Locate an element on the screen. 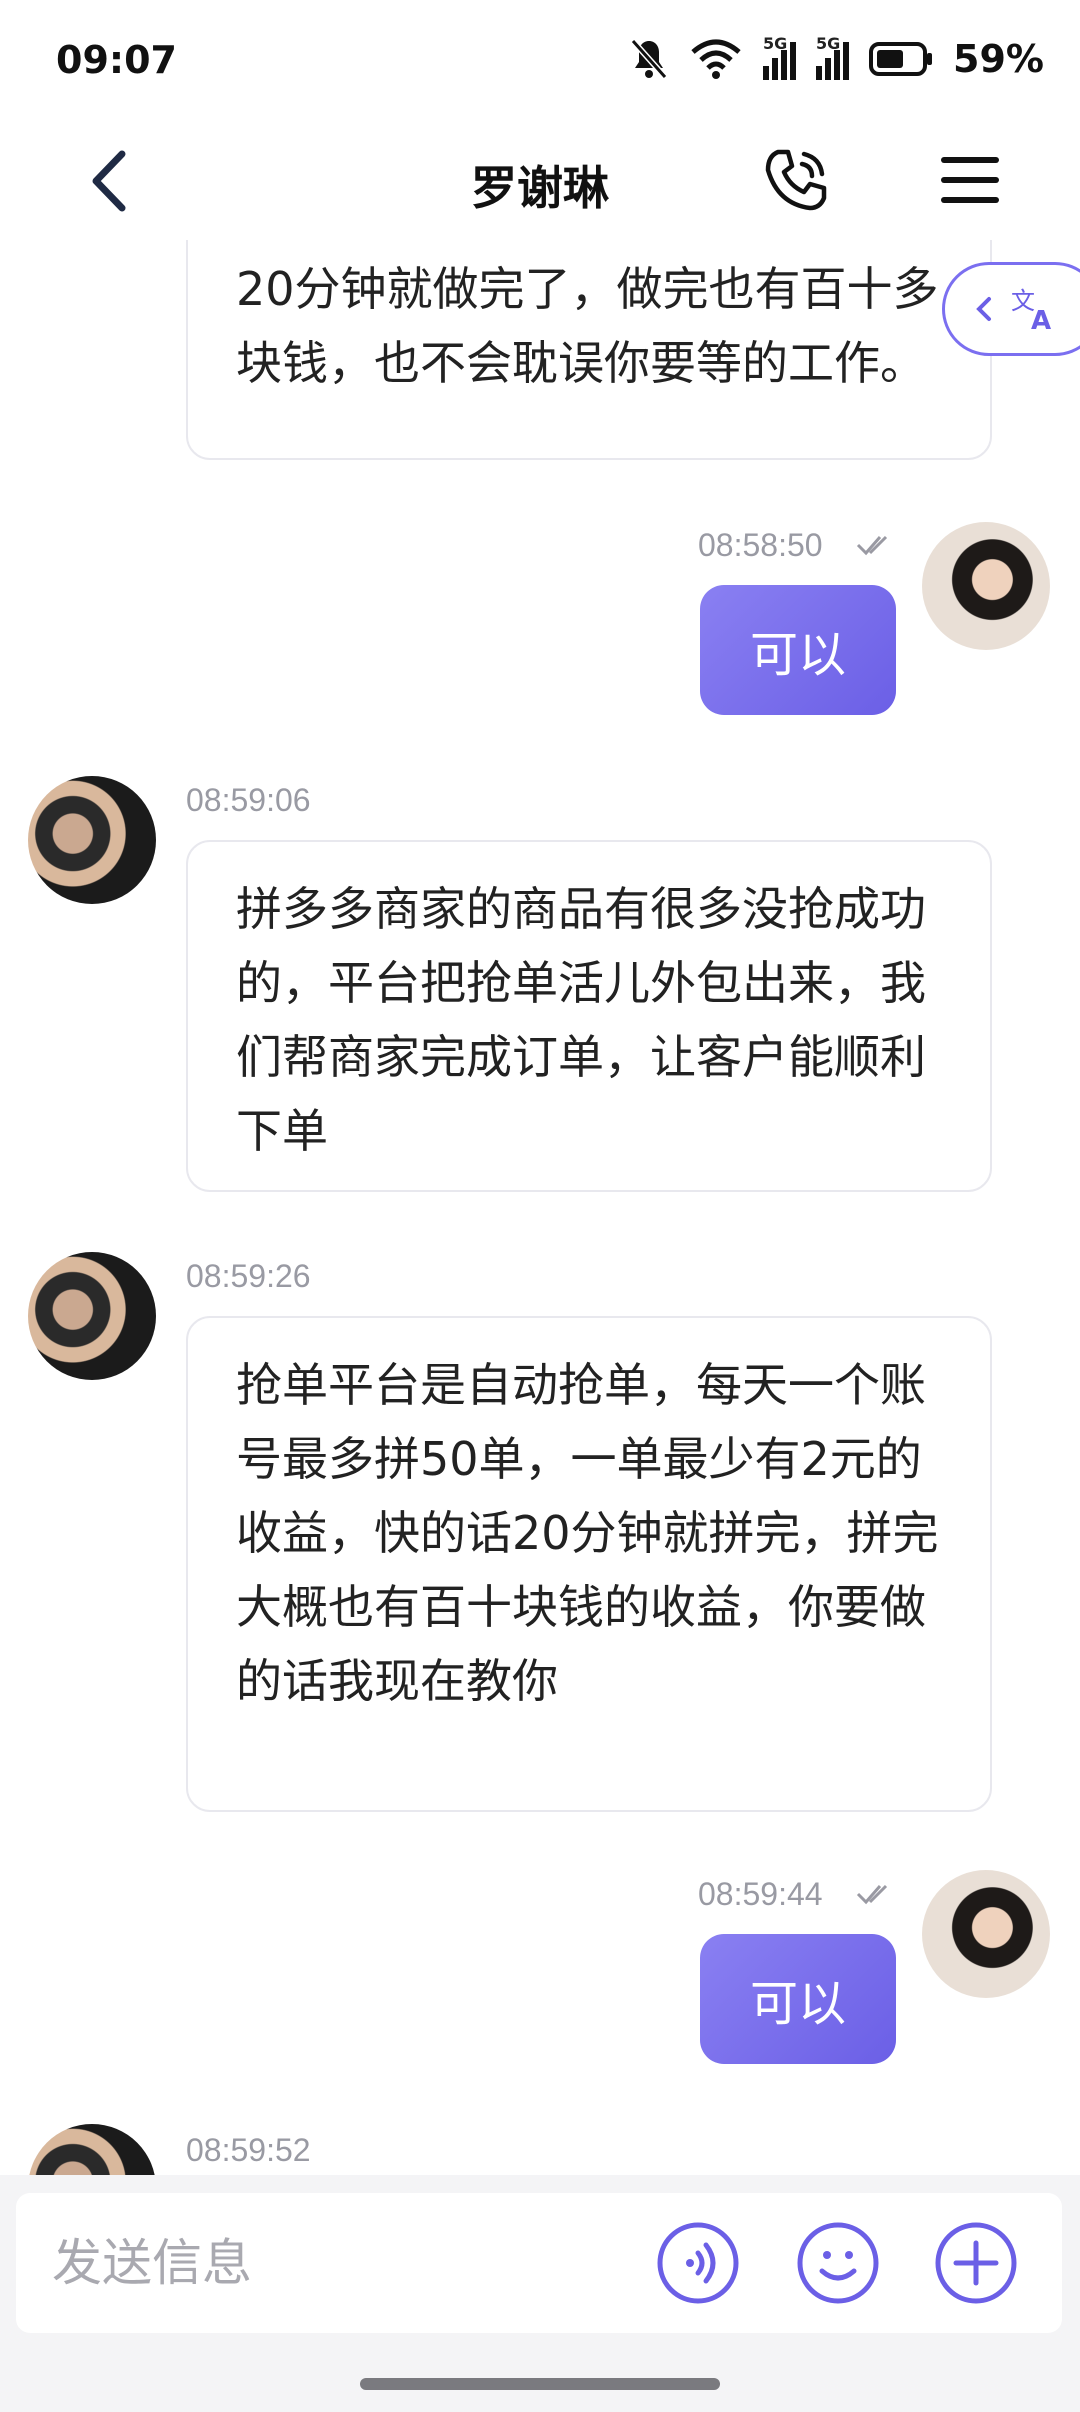 This screenshot has width=1080, height=2412. home-indicator is located at coordinates (540, 2384).